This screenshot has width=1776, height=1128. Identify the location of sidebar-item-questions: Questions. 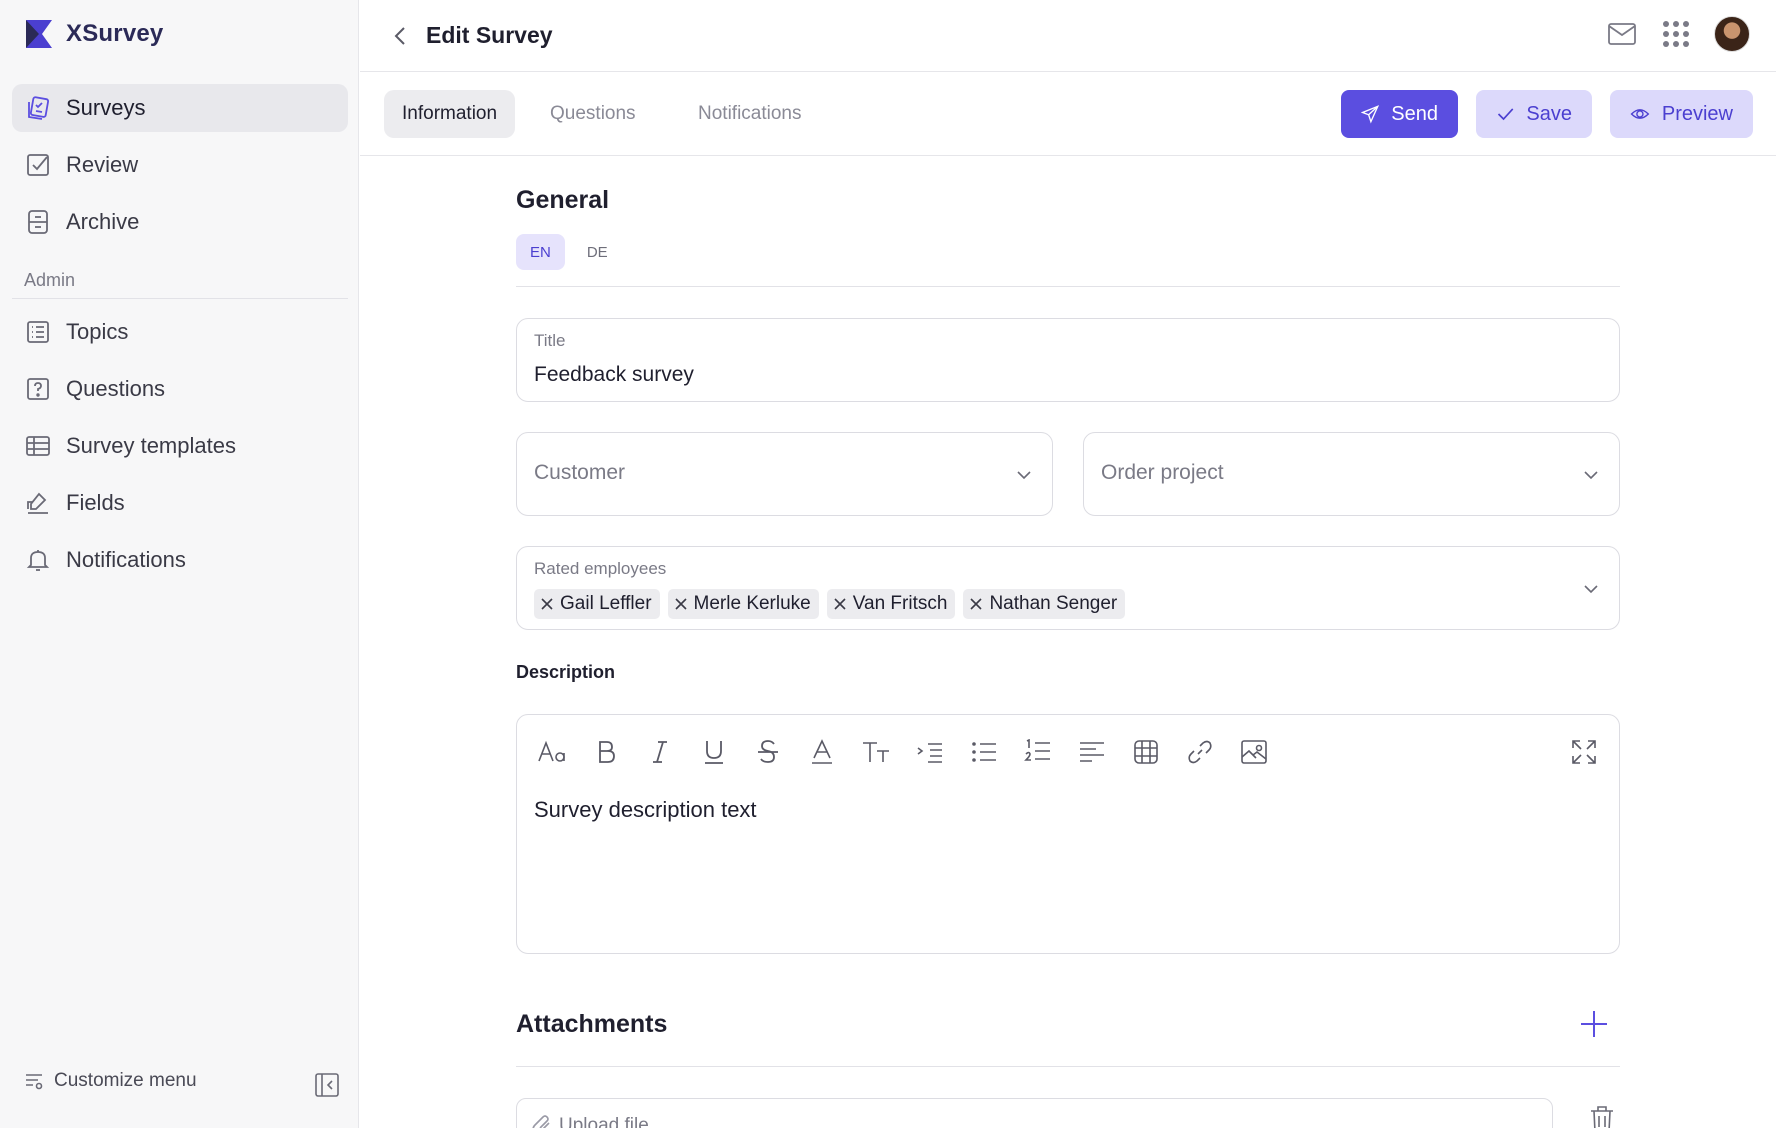
(180, 389).